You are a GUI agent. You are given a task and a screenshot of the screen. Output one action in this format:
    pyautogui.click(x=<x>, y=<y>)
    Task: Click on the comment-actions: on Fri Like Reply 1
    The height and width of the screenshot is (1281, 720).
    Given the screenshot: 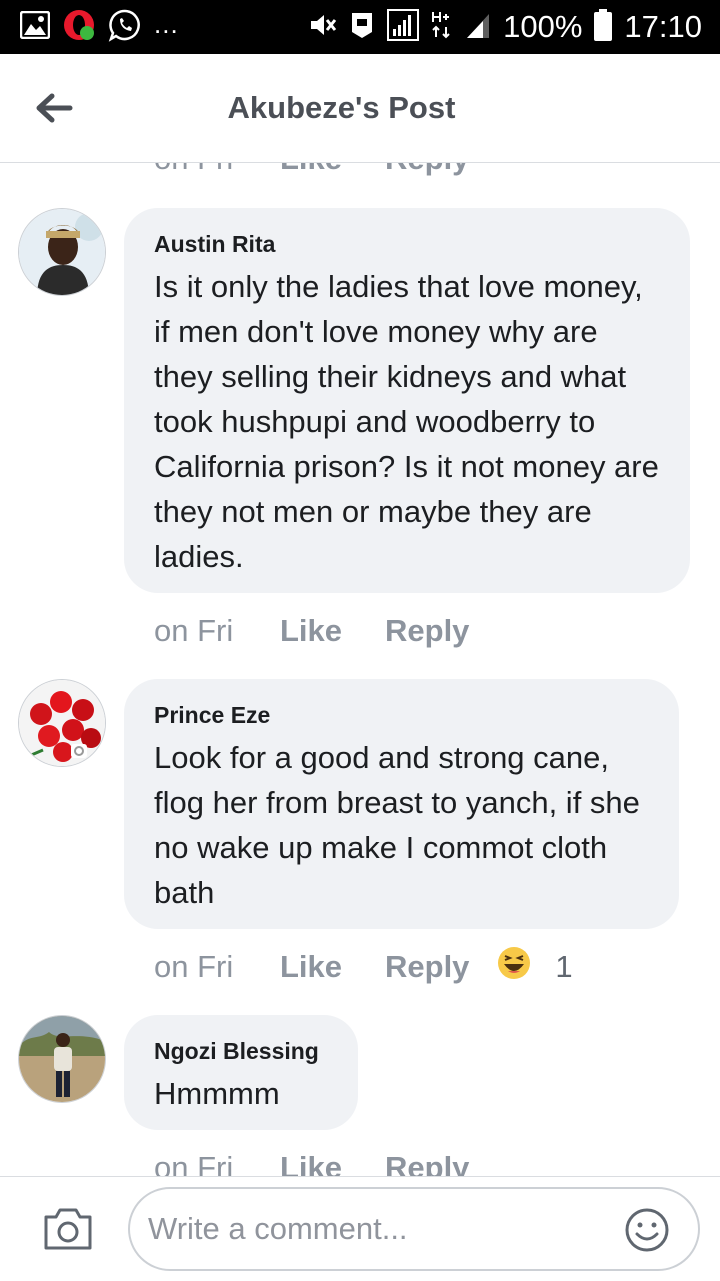 What is the action you would take?
    pyautogui.click(x=363, y=967)
    